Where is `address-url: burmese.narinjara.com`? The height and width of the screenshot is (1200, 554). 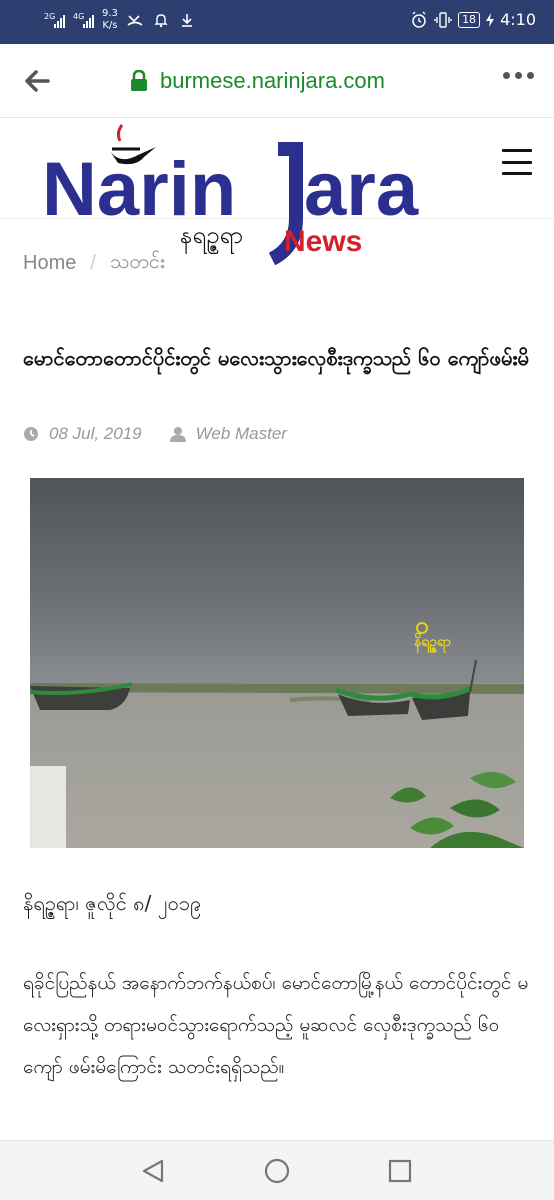 address-url: burmese.narinjara.com is located at coordinates (272, 81).